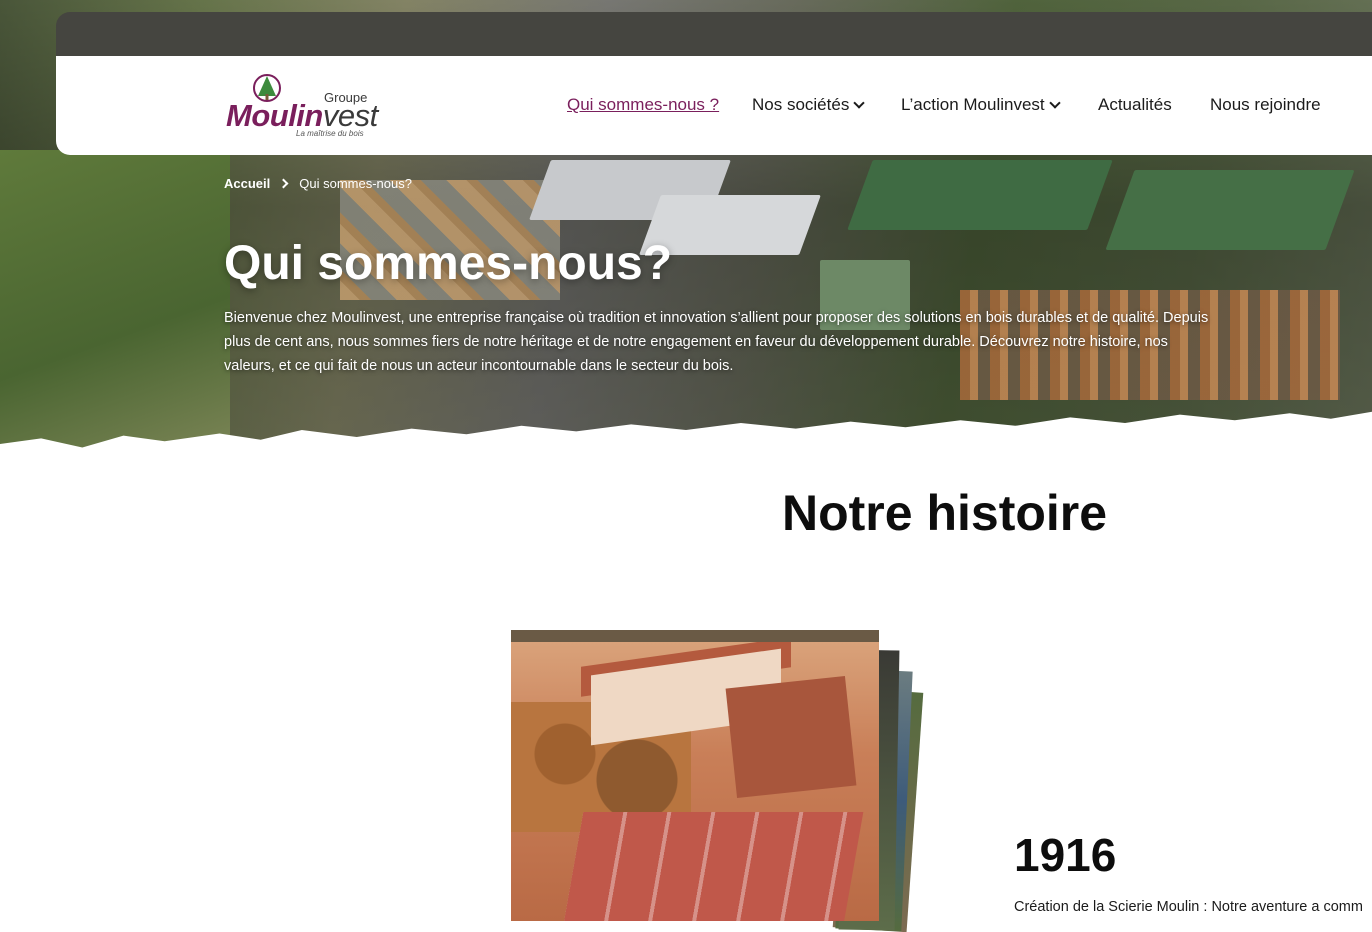  I want to click on hero-fields-image, so click(115, 300).